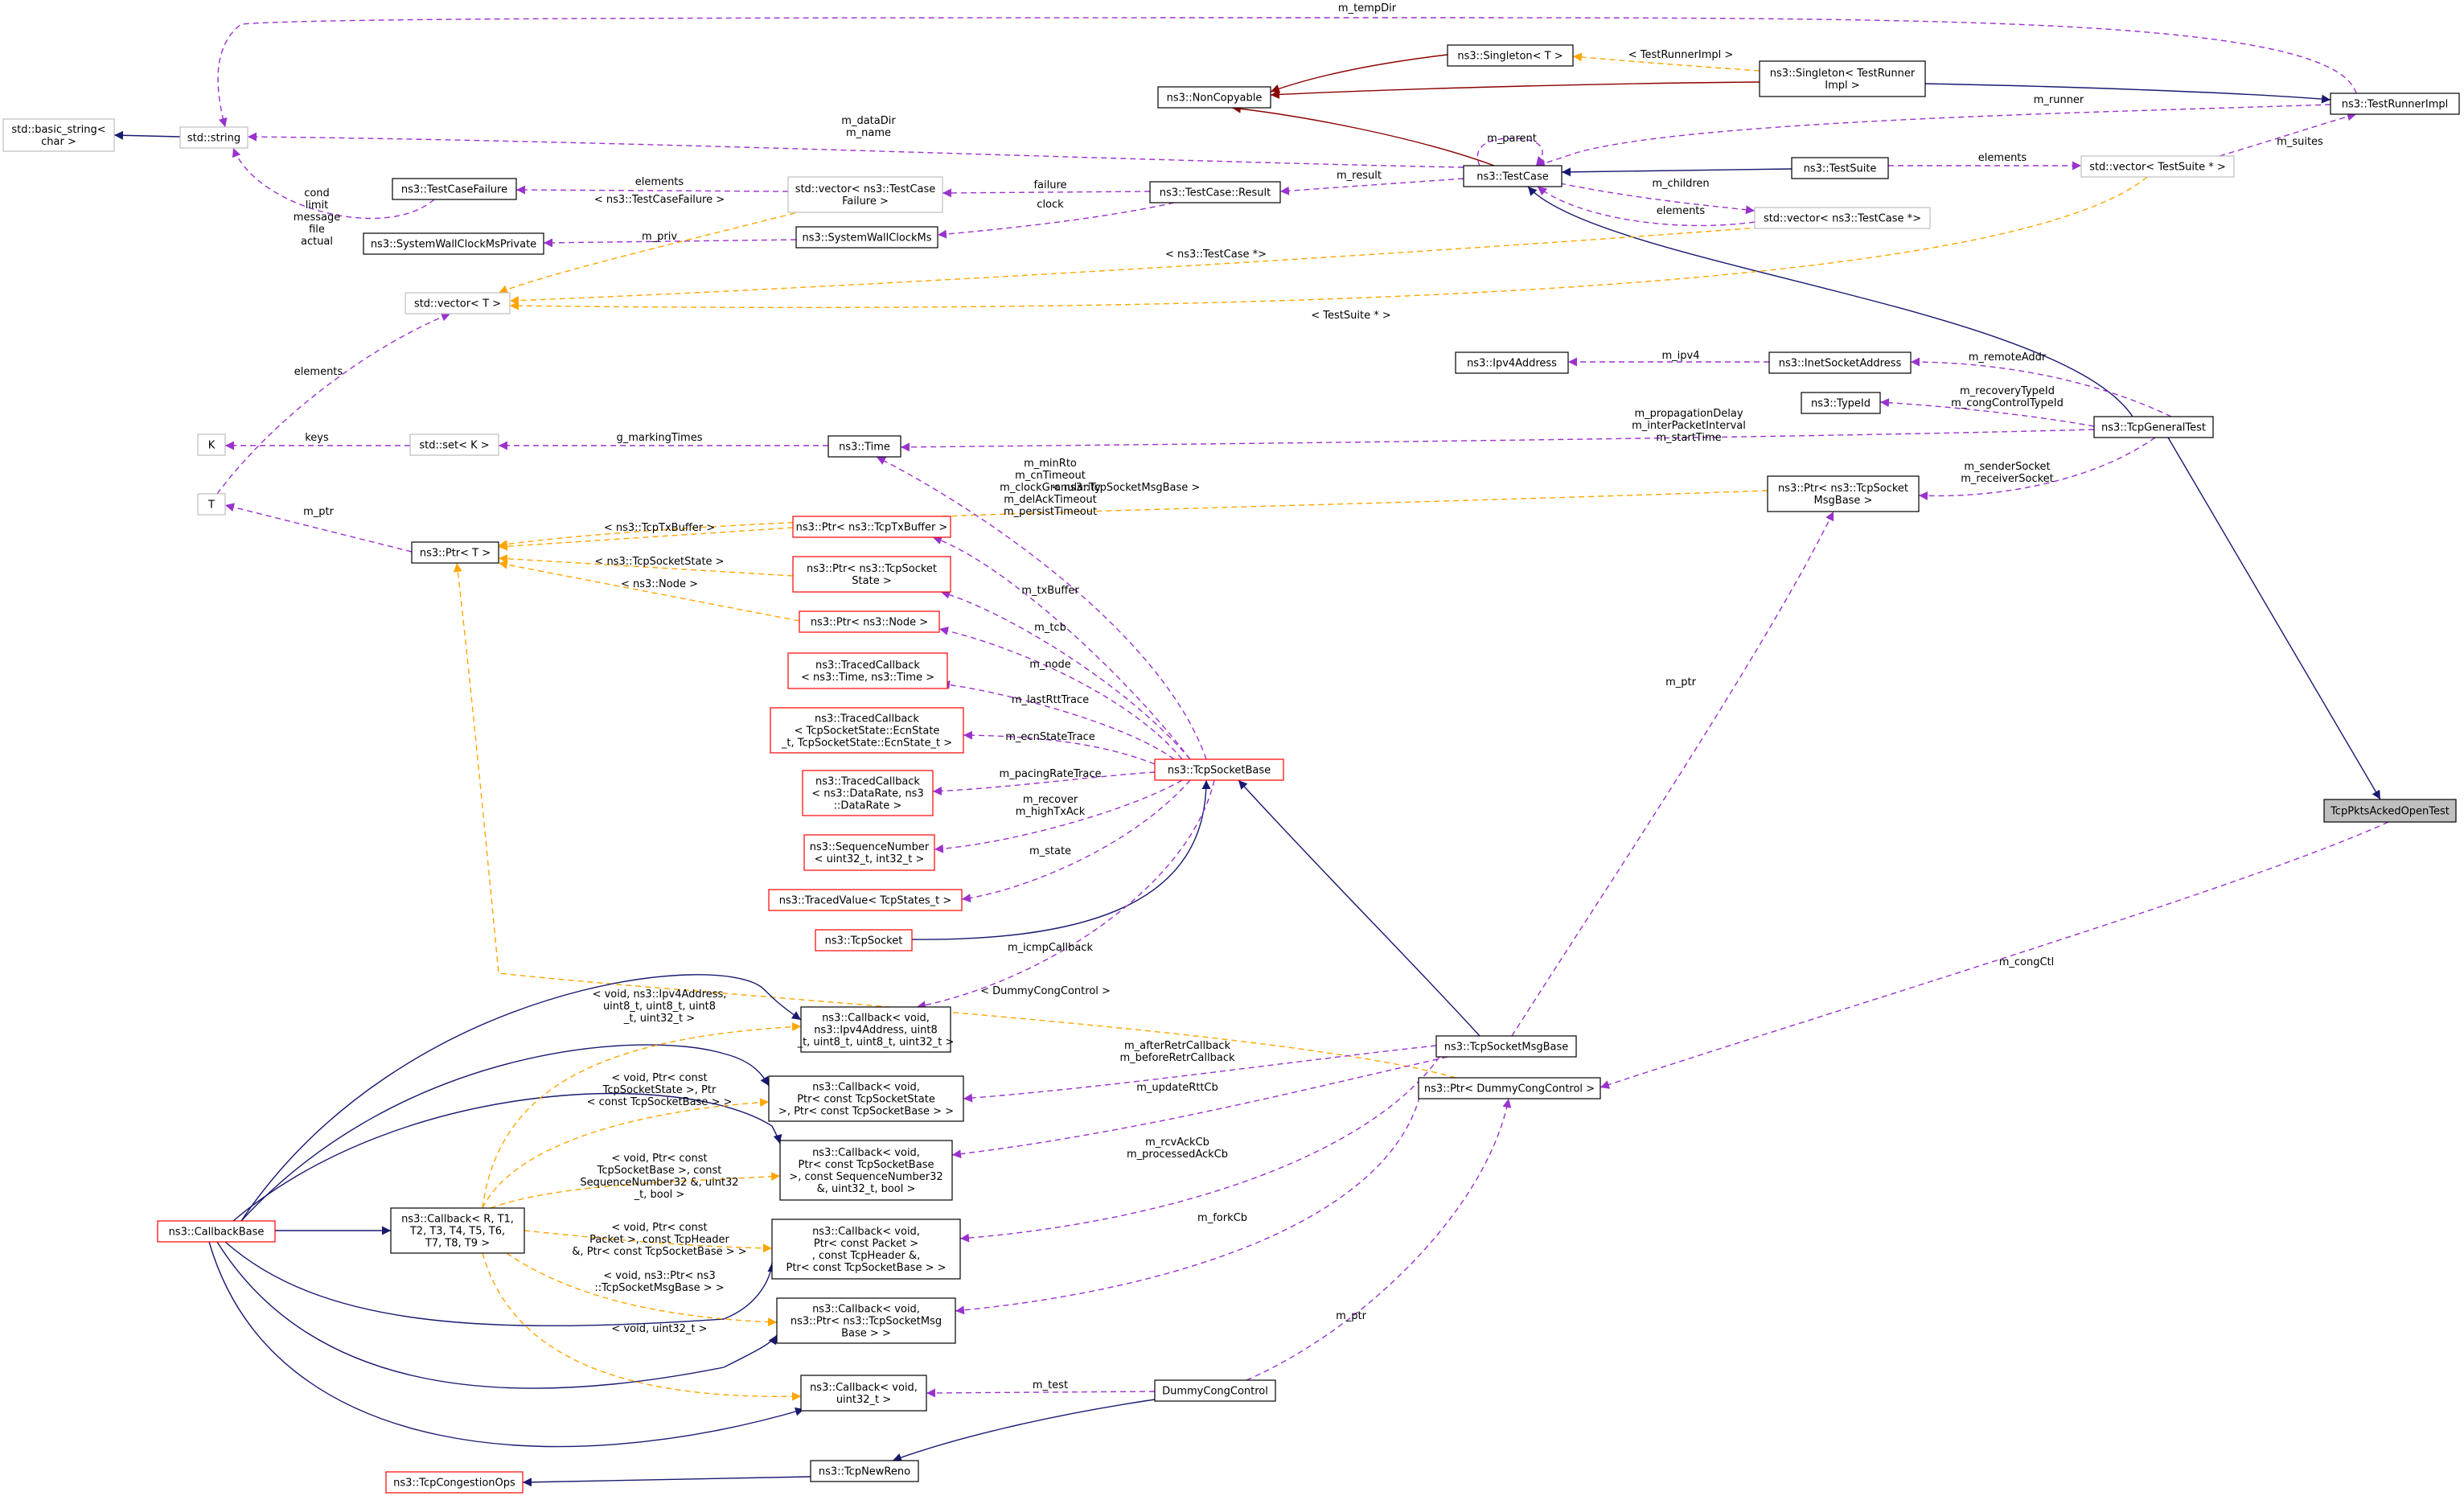 The image size is (2464, 1496). What do you see at coordinates (865, 195) in the screenshot?
I see `node-vec-test-case-failure: std::vector< ns3::TestCase Failure >` at bounding box center [865, 195].